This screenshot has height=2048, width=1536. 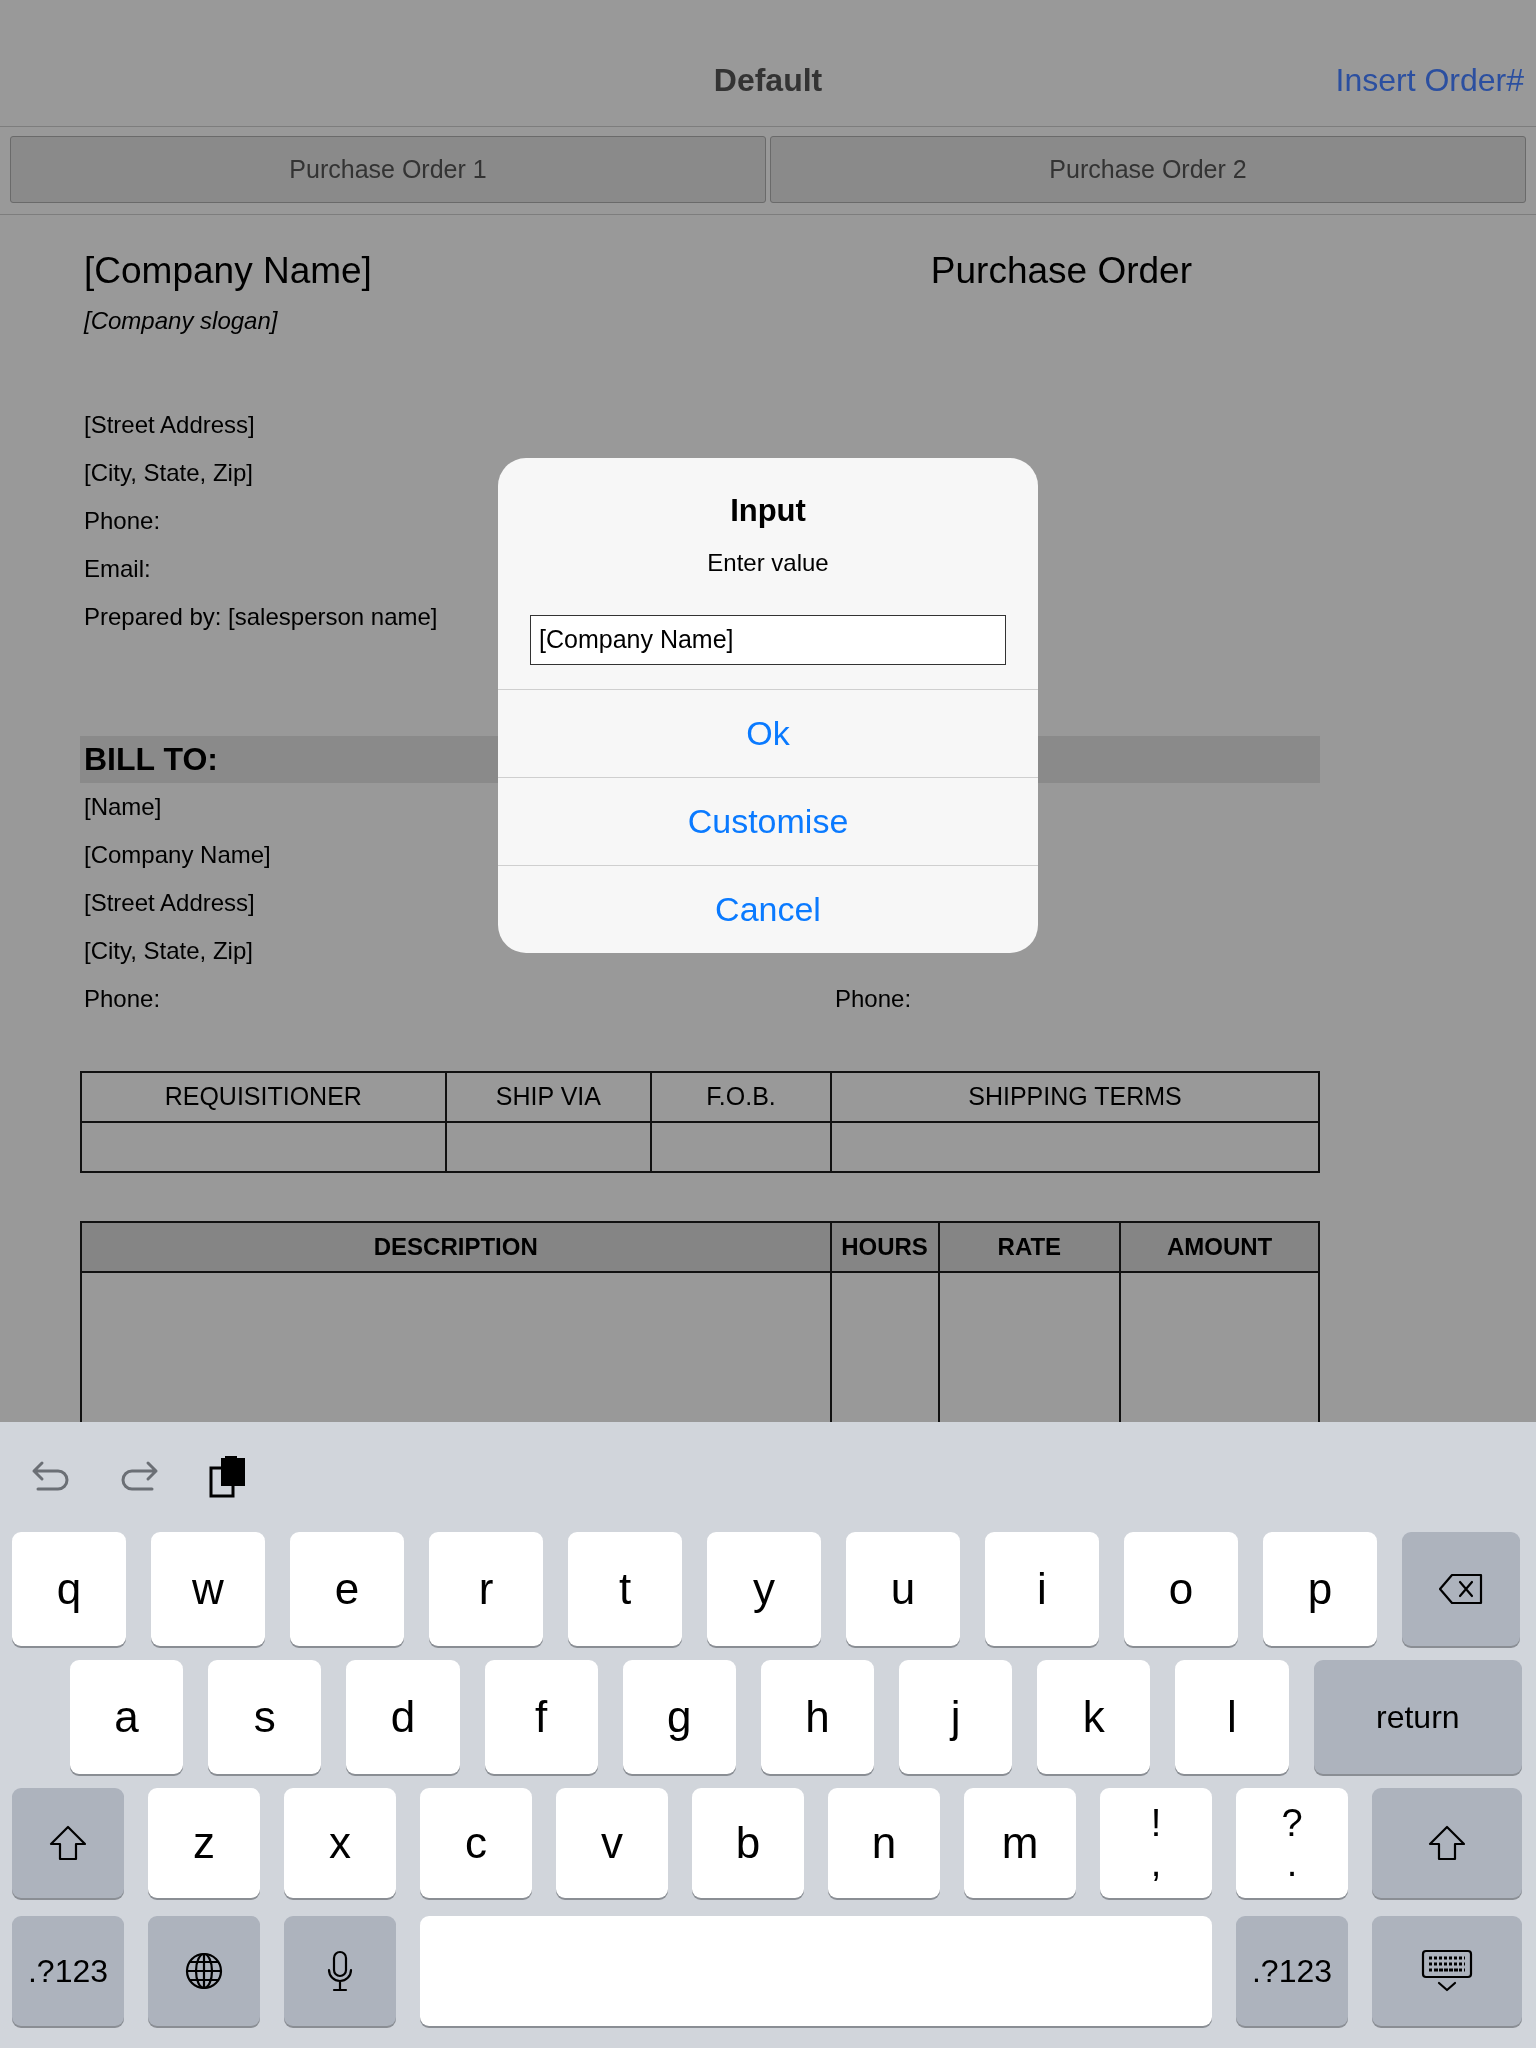 What do you see at coordinates (151, 757) in the screenshot?
I see `bill-to-heading: BILL TO:` at bounding box center [151, 757].